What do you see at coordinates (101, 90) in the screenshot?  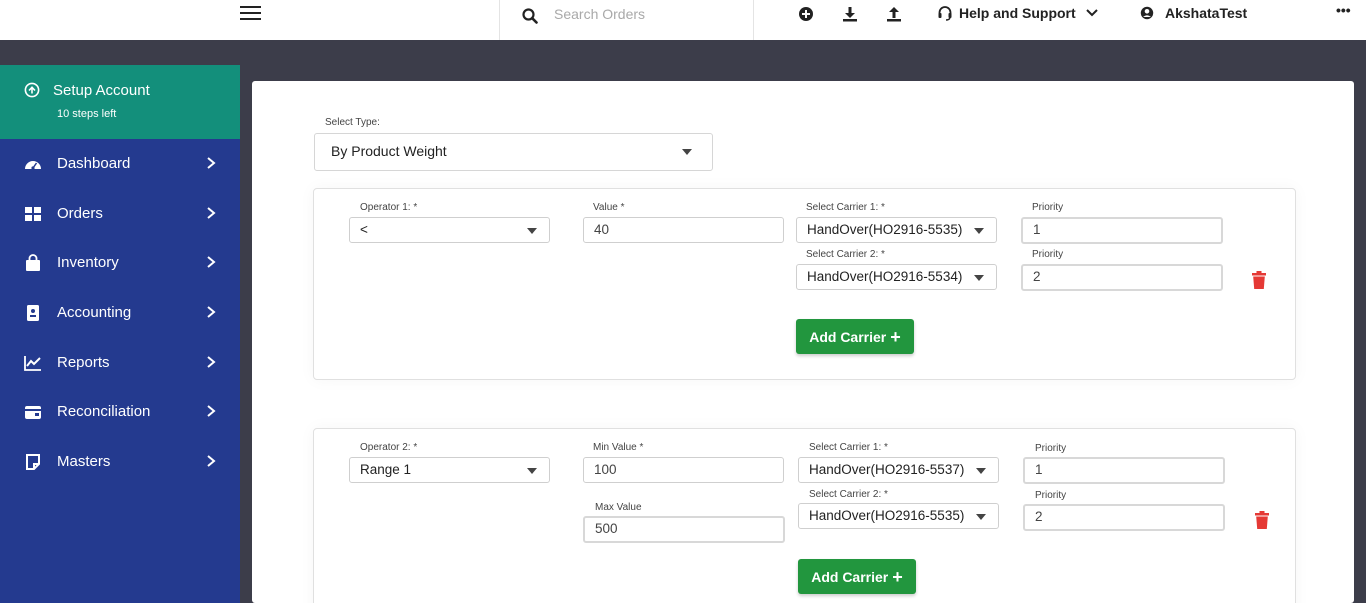 I see `setup-title: Setup Account` at bounding box center [101, 90].